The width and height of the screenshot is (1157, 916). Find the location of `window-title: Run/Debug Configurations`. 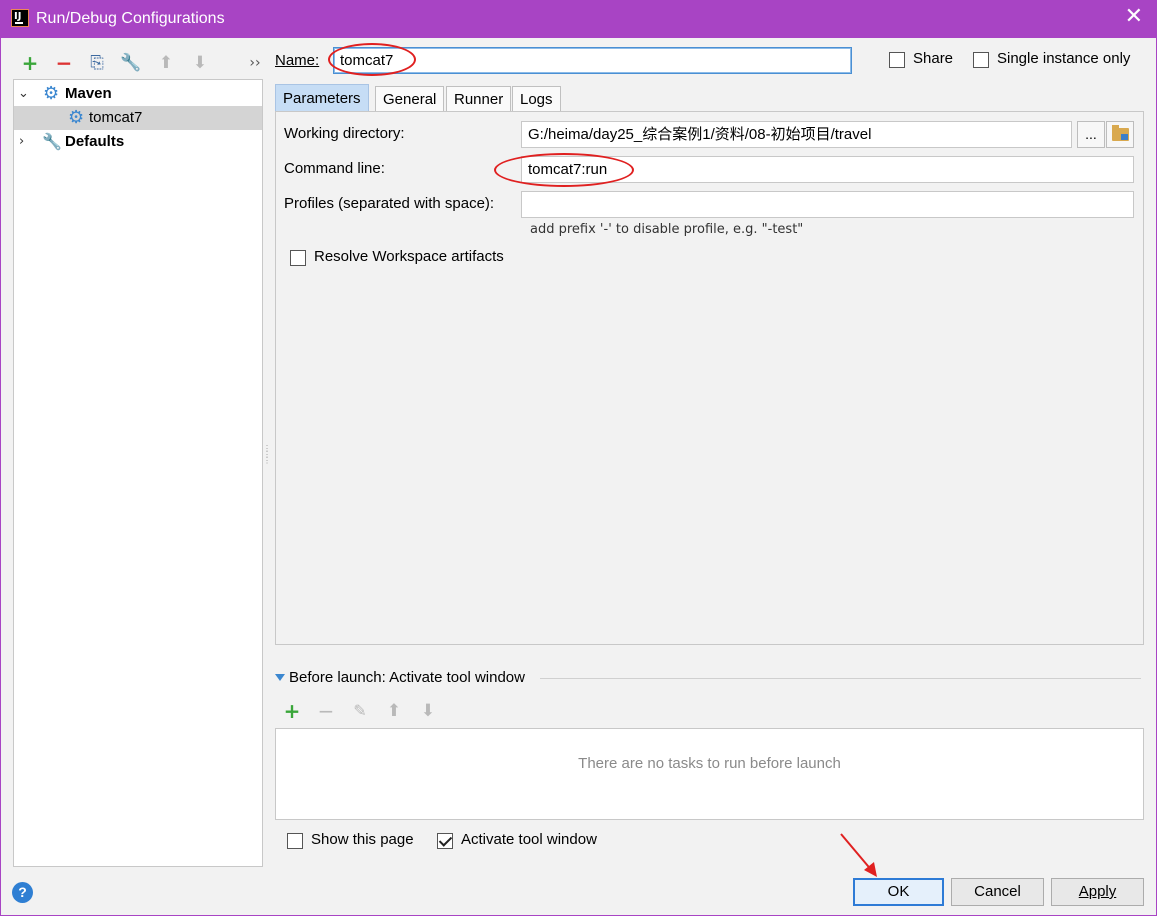

window-title: Run/Debug Configurations is located at coordinates (130, 18).